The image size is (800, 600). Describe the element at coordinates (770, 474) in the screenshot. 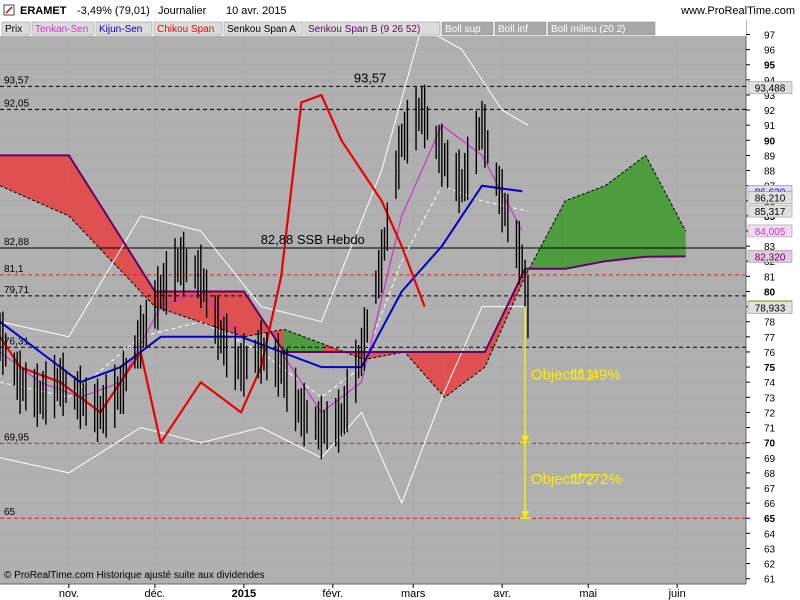

I see `y-tick-label: 68` at that location.